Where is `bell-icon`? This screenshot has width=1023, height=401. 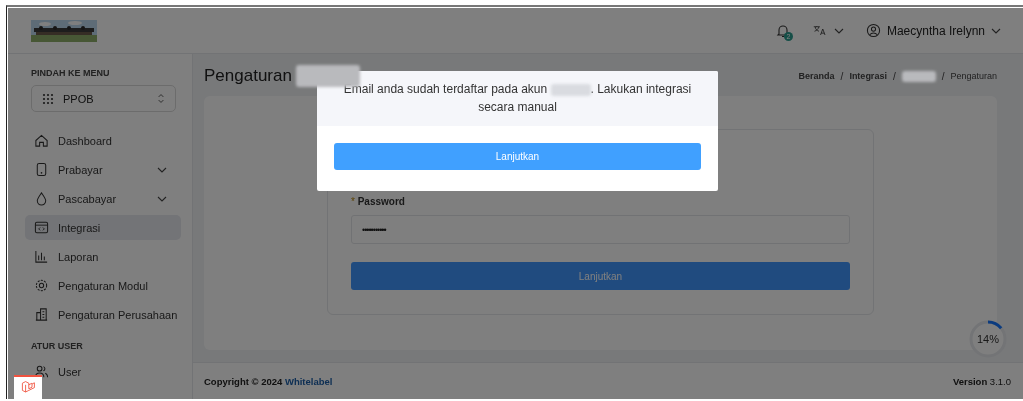 bell-icon is located at coordinates (782, 30).